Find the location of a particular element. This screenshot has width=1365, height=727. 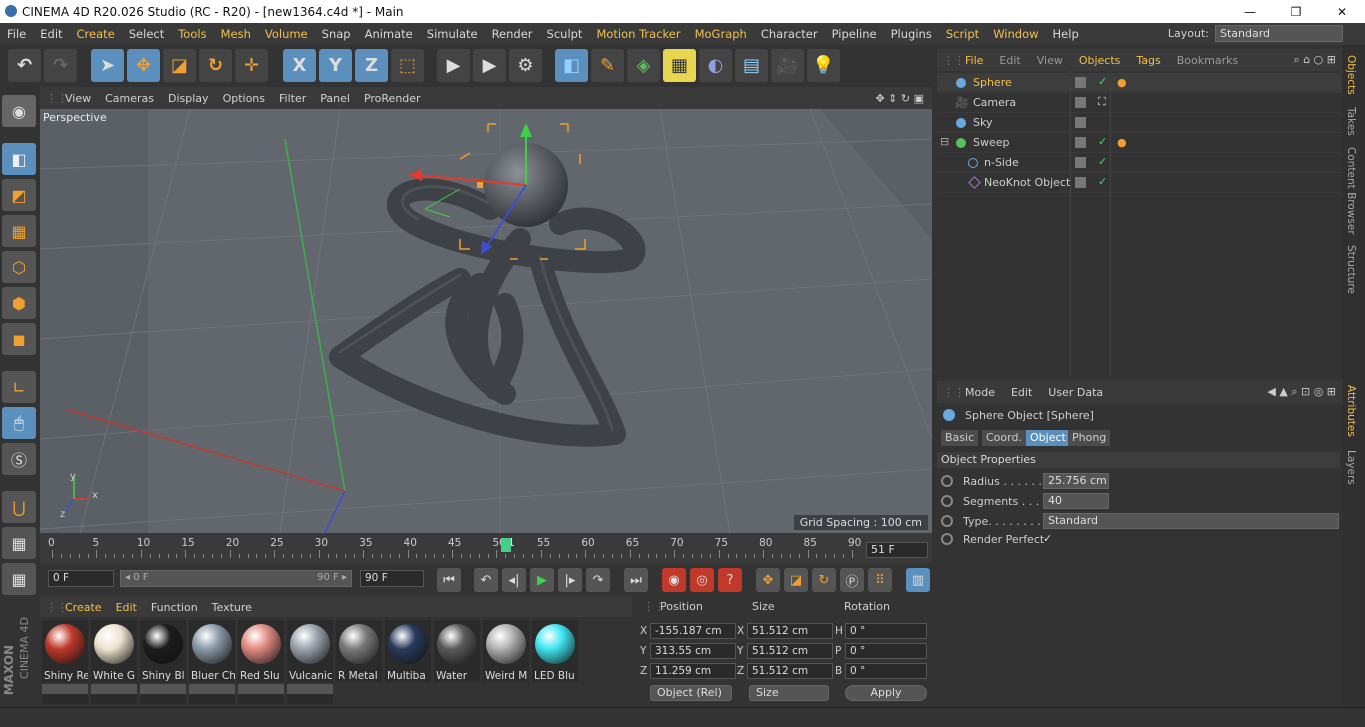

objects-menu-edit: Edit is located at coordinates (1009, 60).